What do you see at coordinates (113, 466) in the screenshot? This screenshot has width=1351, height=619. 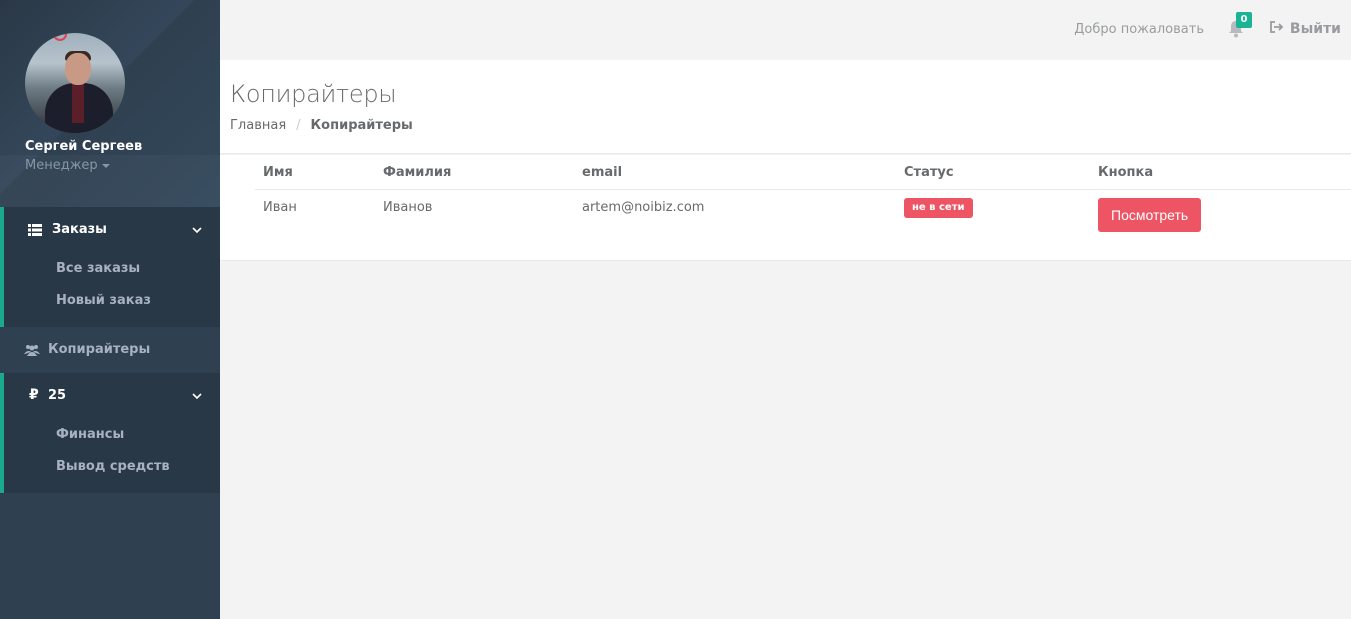 I see `sidebar-item-withdraw: Вывод средств` at bounding box center [113, 466].